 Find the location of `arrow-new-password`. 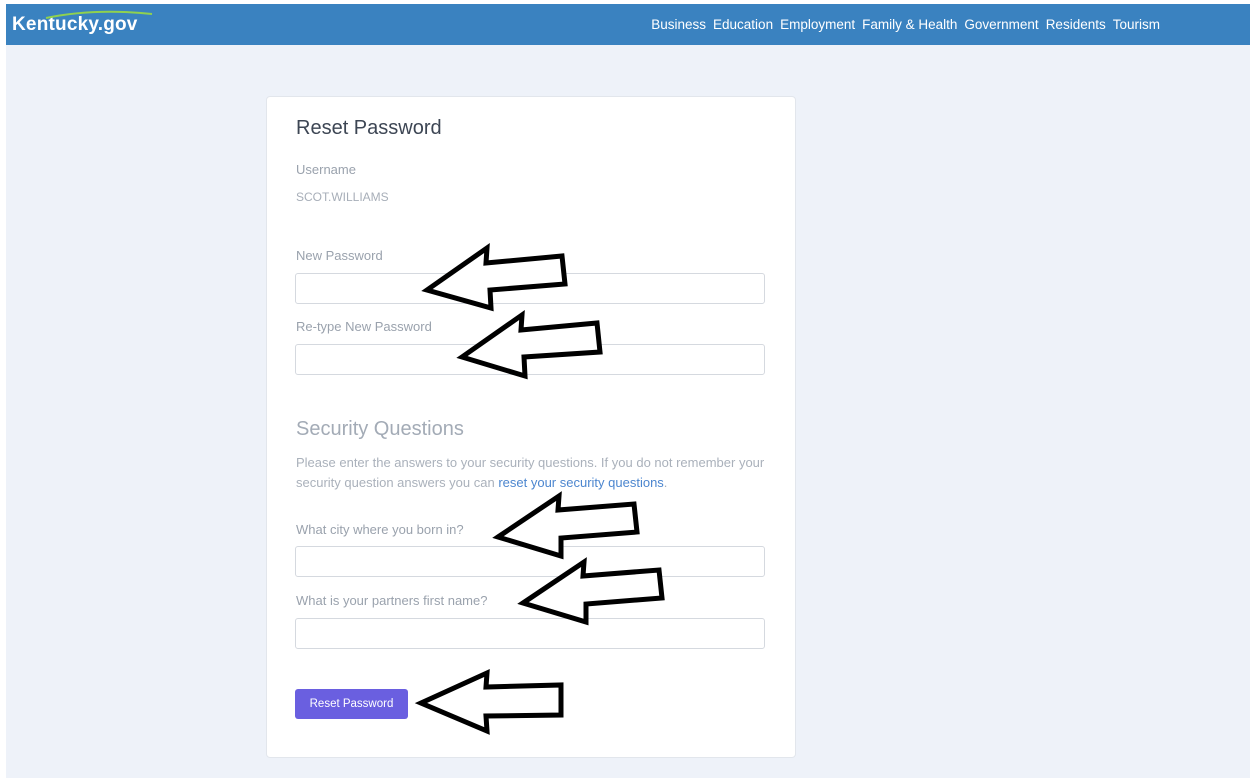

arrow-new-password is located at coordinates (494, 277).